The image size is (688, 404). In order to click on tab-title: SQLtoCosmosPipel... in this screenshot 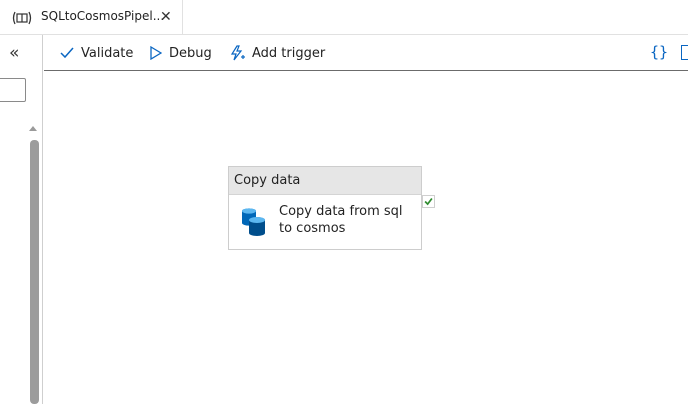, I will do `click(103, 16)`.